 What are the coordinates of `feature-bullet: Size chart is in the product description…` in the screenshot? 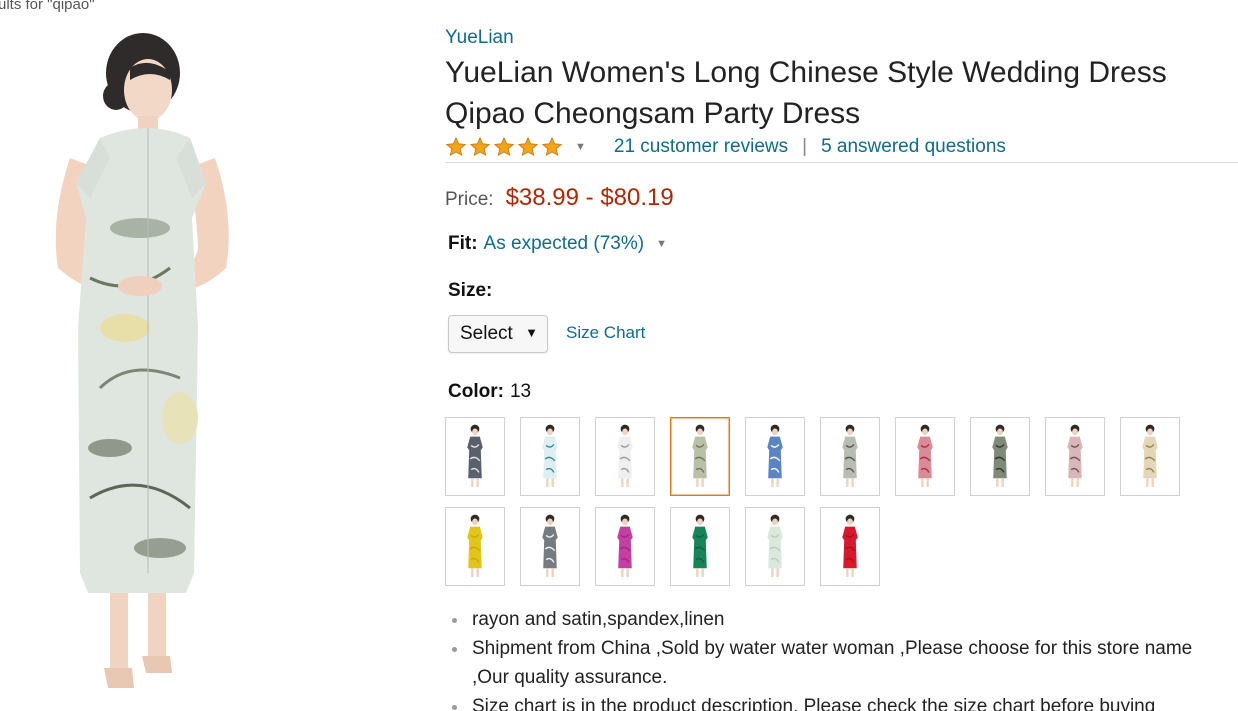 It's located at (840, 701).